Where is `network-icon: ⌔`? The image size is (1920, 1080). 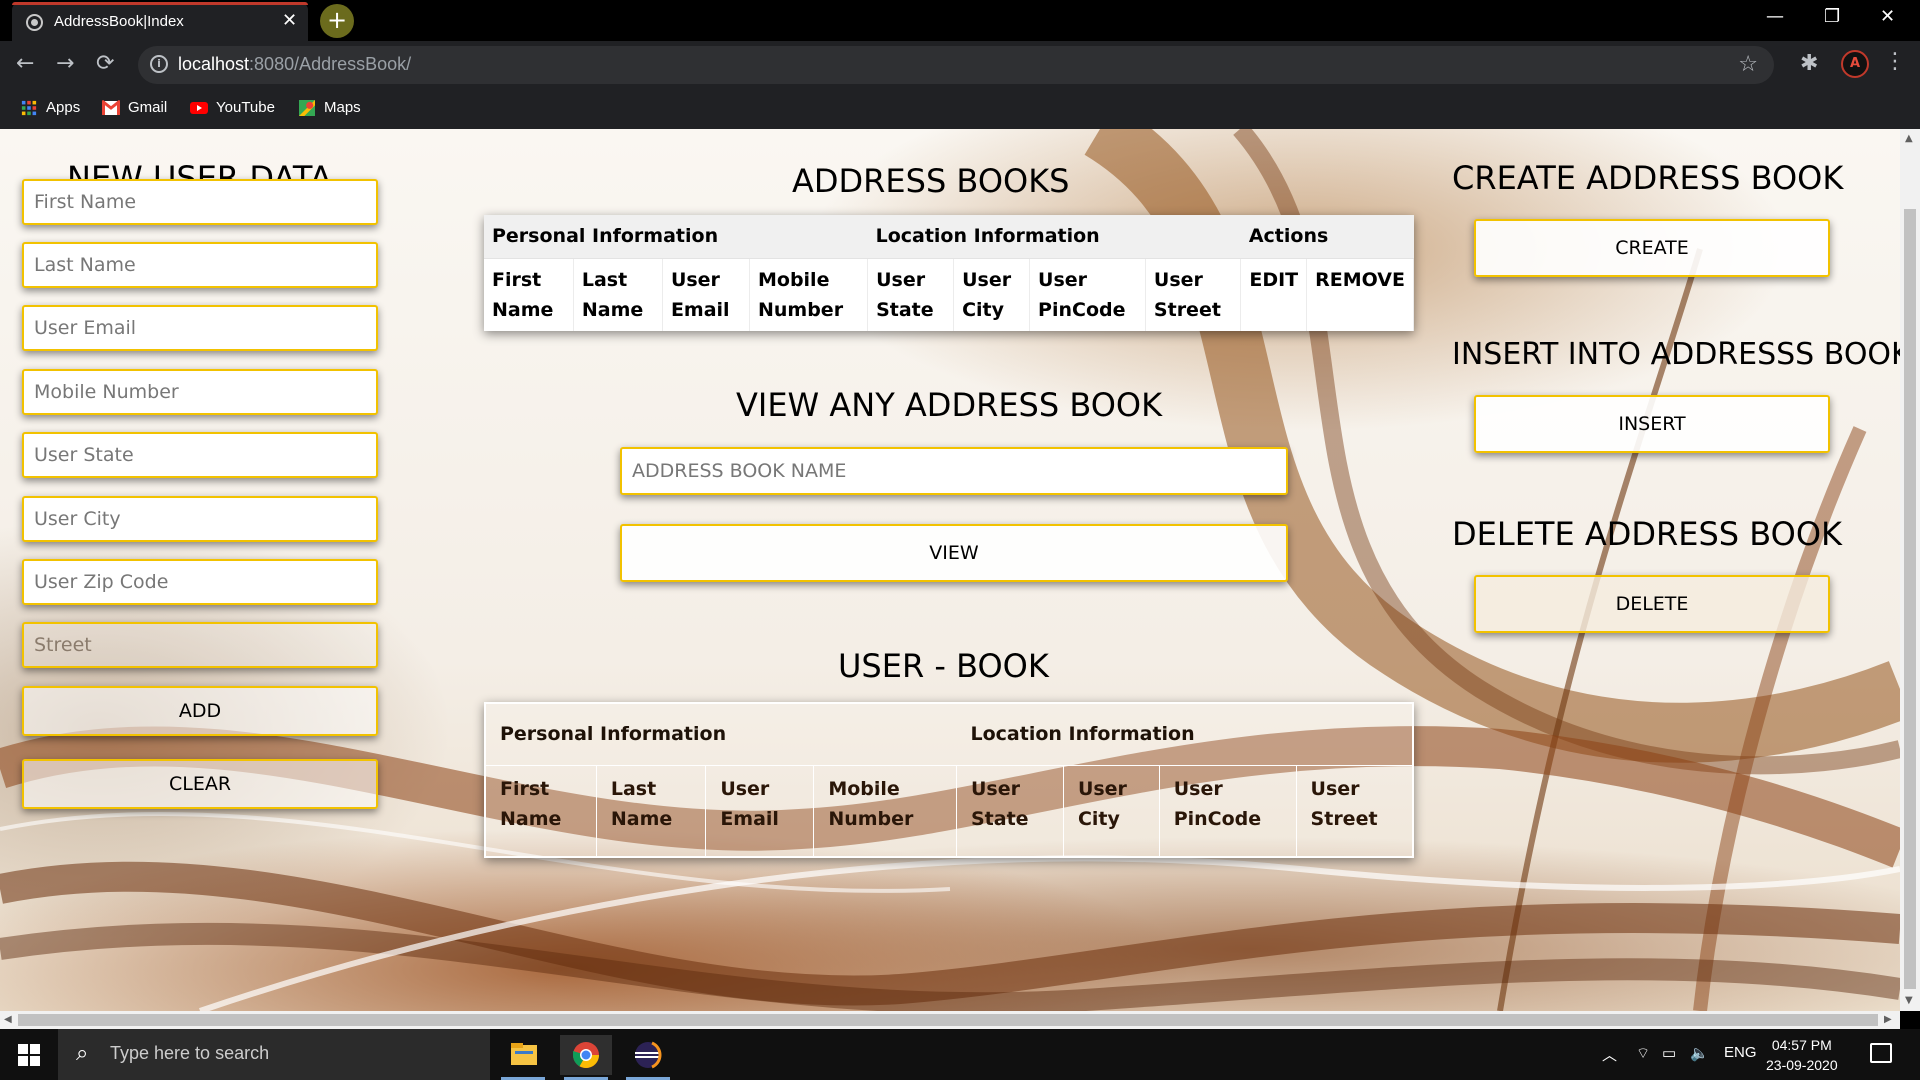
network-icon: ⌔ is located at coordinates (1643, 1053).